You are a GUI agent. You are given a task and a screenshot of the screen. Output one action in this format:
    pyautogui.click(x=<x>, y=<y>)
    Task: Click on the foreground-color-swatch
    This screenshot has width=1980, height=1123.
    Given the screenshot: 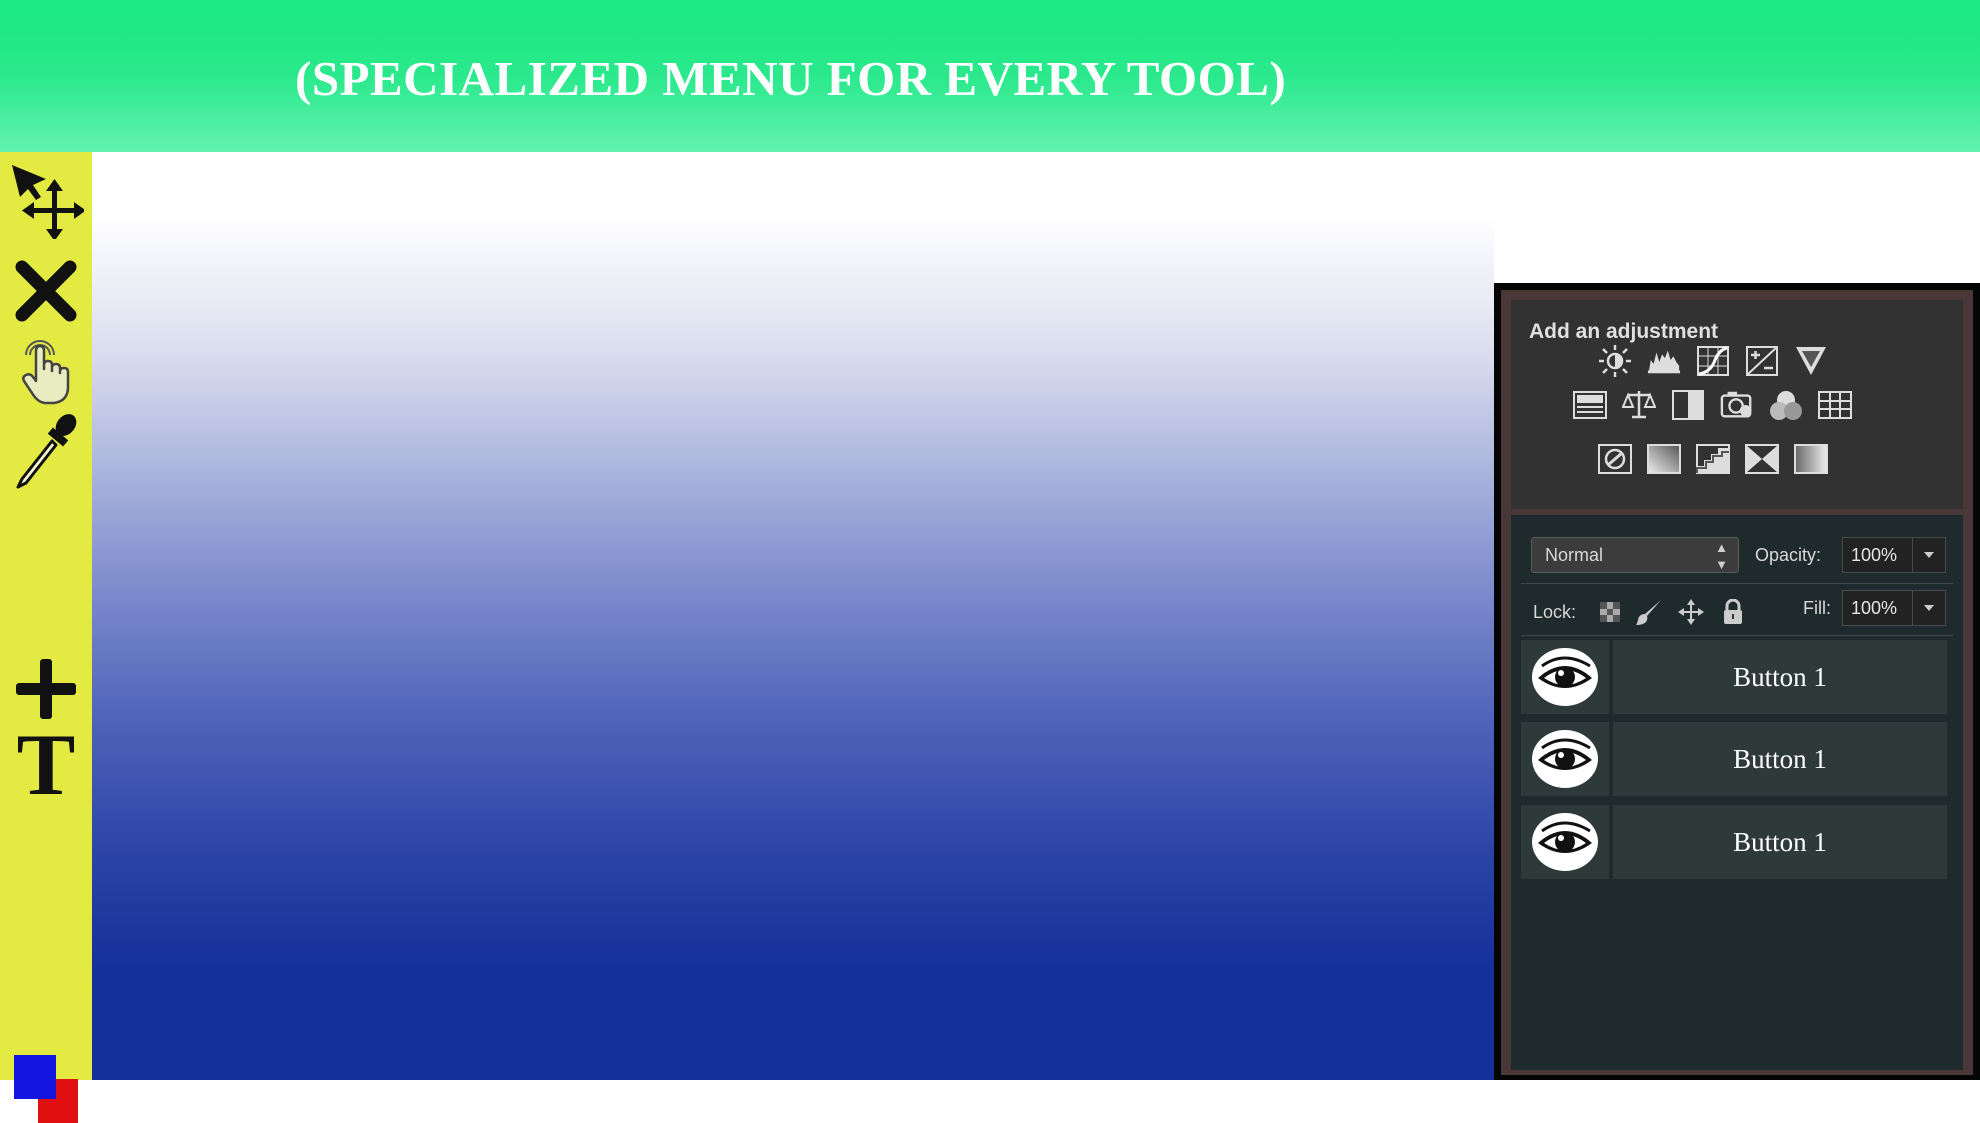 What is the action you would take?
    pyautogui.click(x=35, y=1077)
    